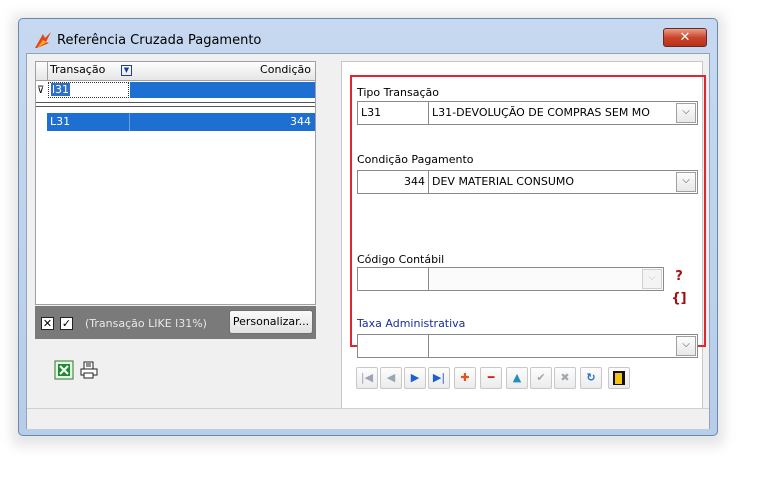 This screenshot has width=773, height=489. What do you see at coordinates (541, 112) in the screenshot?
I see `tipo-transacao-description: L31-DEVOLUÇÃO DE COMPRAS SEM MO` at bounding box center [541, 112].